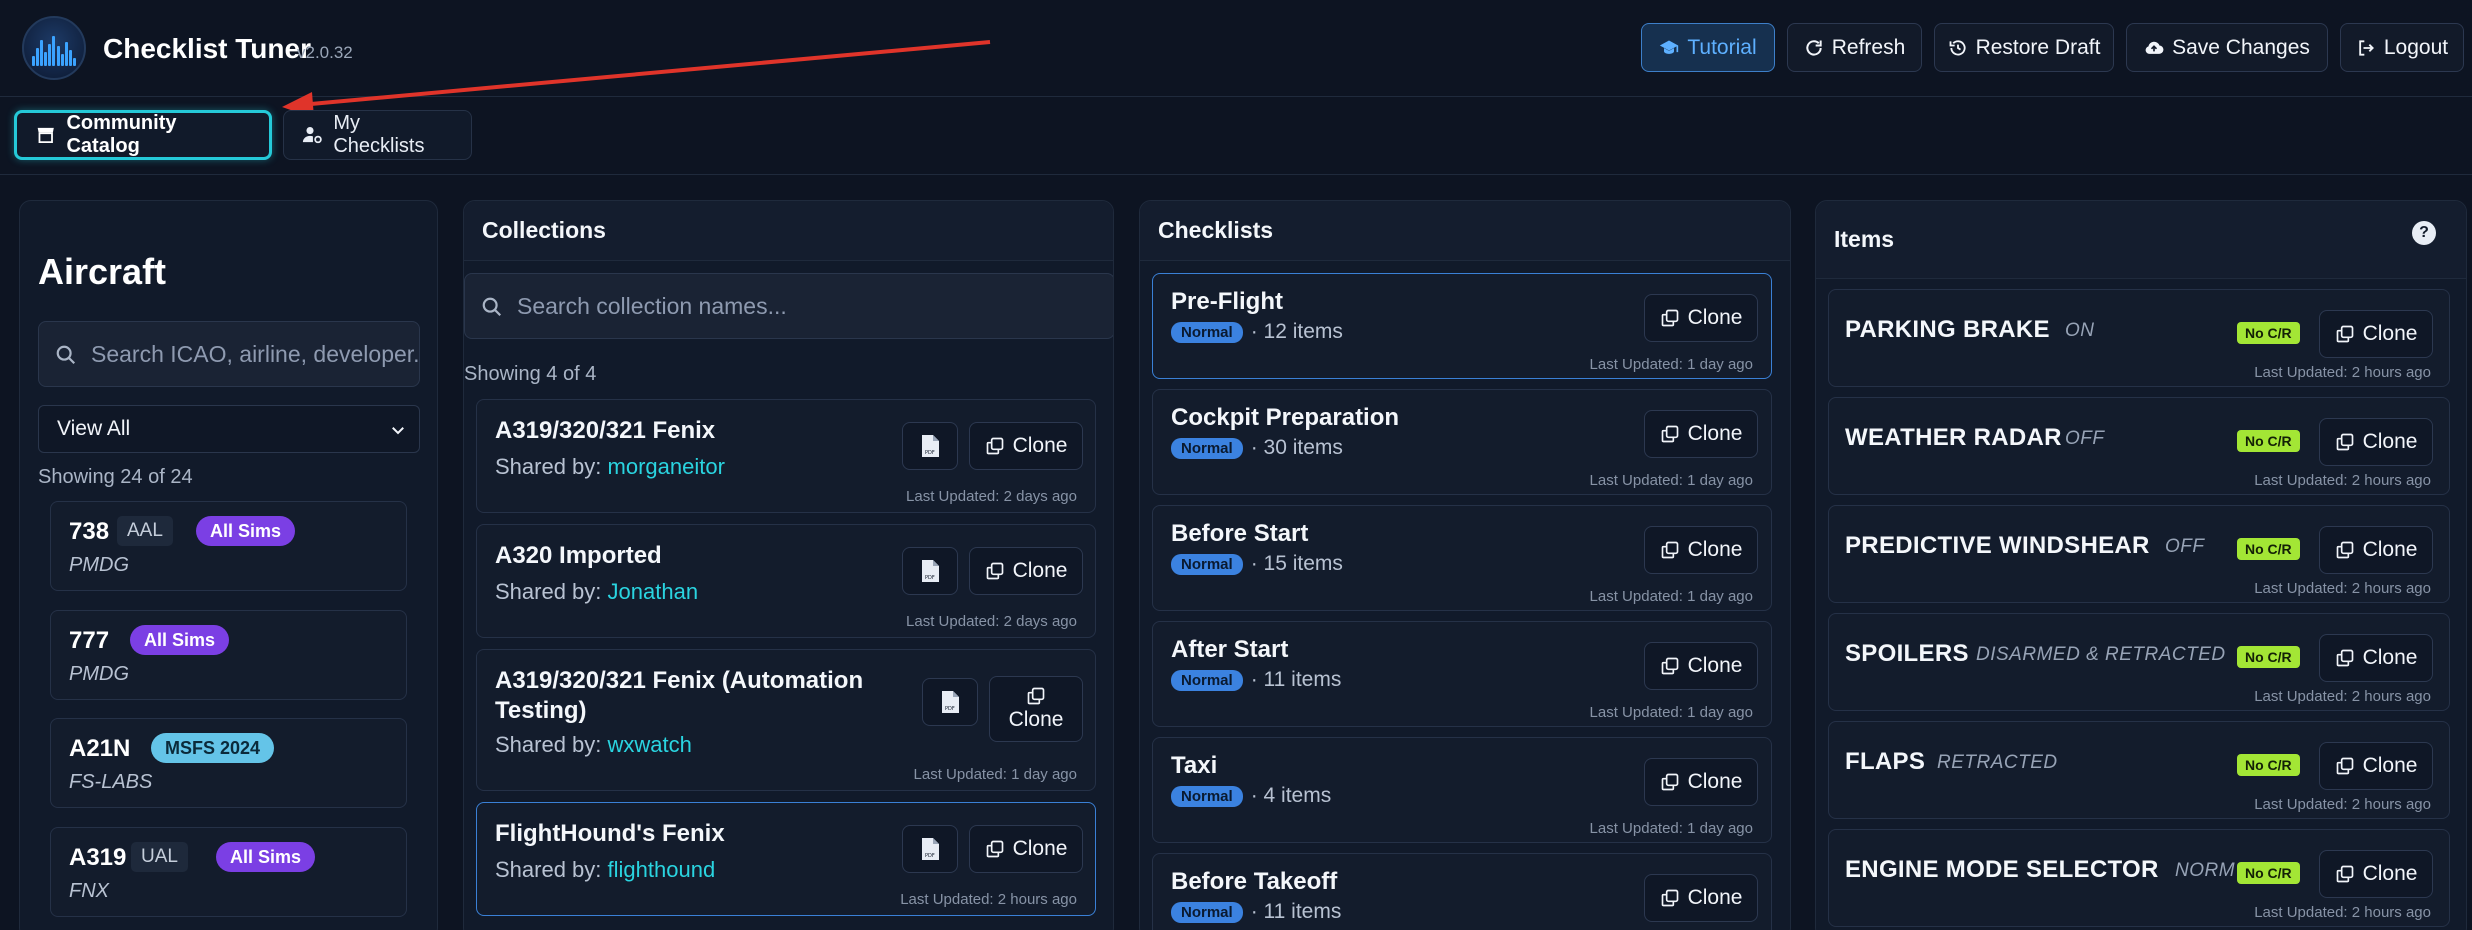 This screenshot has height=930, width=2472. What do you see at coordinates (1462, 891) in the screenshot?
I see `checklist-card: Before Takeoff Normal · 11 items Clone` at bounding box center [1462, 891].